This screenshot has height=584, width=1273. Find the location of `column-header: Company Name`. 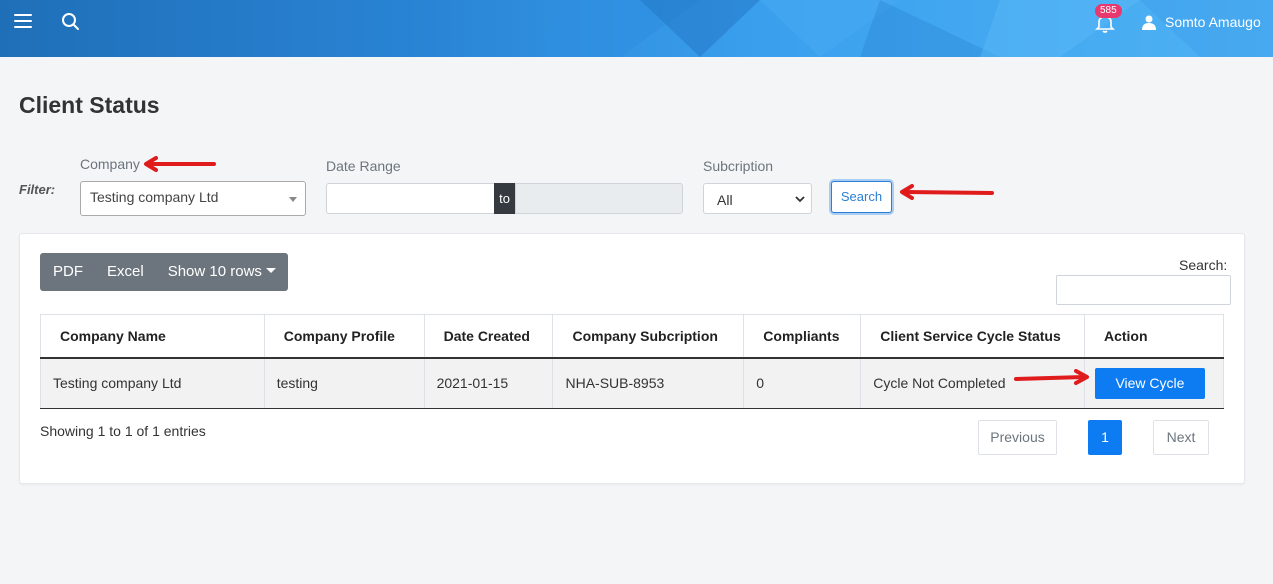

column-header: Company Name is located at coordinates (152, 336).